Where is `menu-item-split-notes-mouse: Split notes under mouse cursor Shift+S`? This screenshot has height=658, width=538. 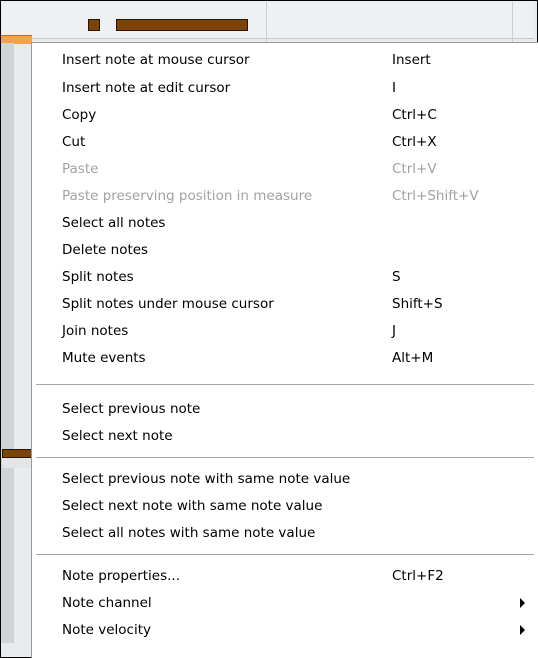
menu-item-split-notes-mouse: Split notes under mouse cursor Shift+S is located at coordinates (285, 304).